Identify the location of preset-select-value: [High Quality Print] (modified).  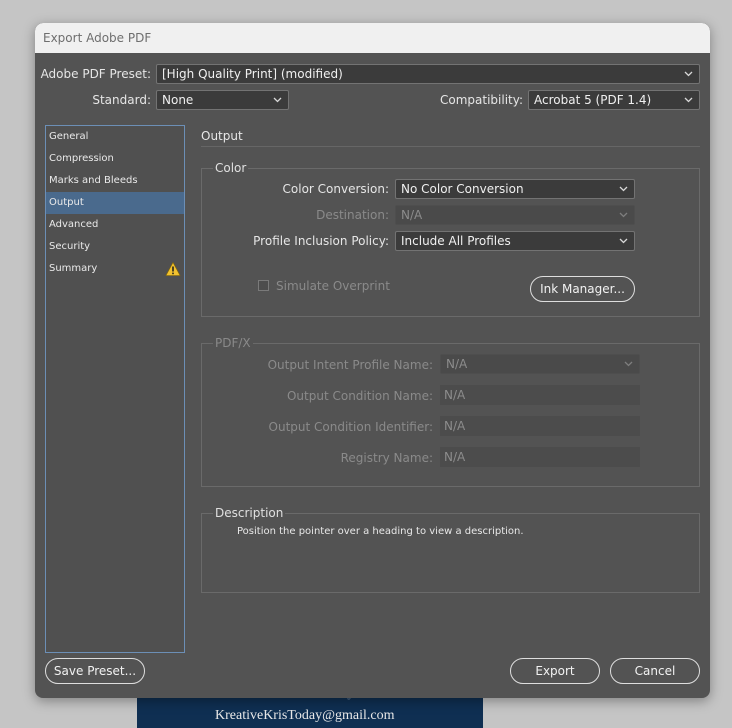
(252, 74).